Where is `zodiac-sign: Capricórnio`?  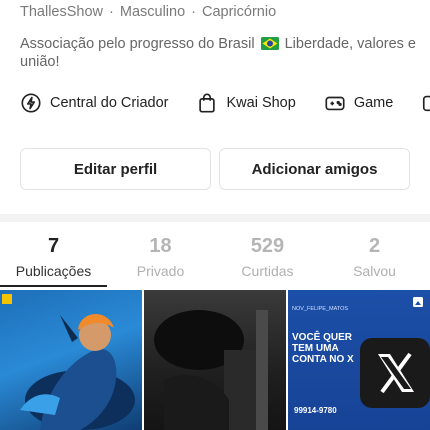 zodiac-sign: Capricórnio is located at coordinates (239, 12).